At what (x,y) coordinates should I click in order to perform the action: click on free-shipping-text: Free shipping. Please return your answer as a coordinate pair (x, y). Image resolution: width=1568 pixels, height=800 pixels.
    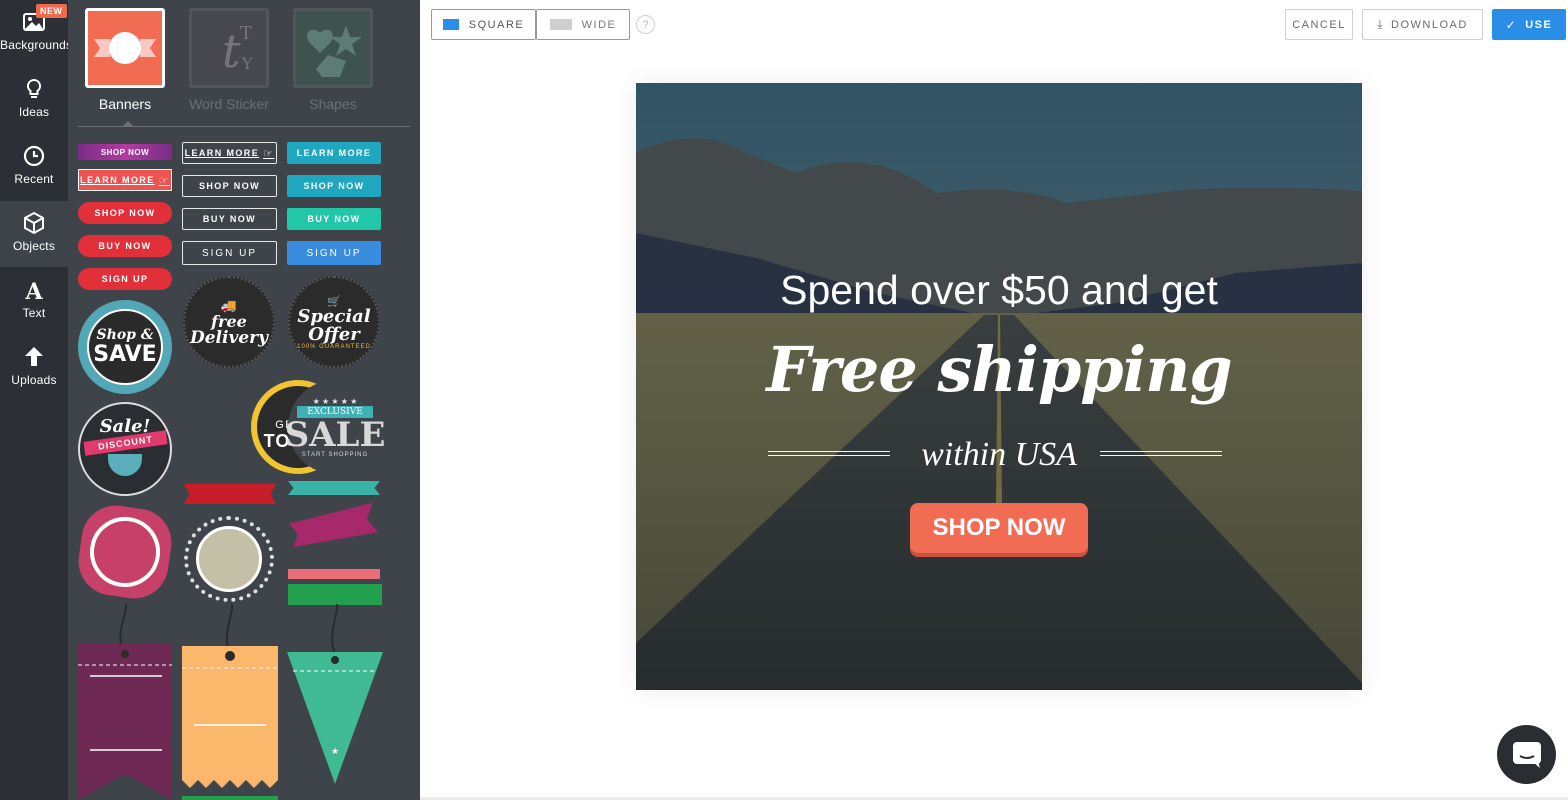
    Looking at the image, I should click on (999, 369).